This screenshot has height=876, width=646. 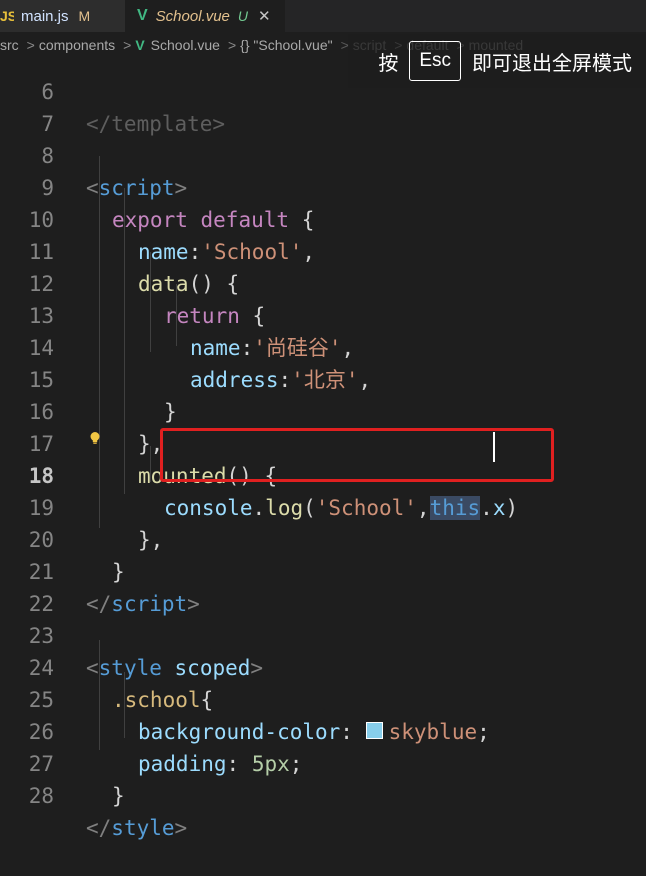 I want to click on code-line: 26 padding: 5px;, so click(x=323, y=730).